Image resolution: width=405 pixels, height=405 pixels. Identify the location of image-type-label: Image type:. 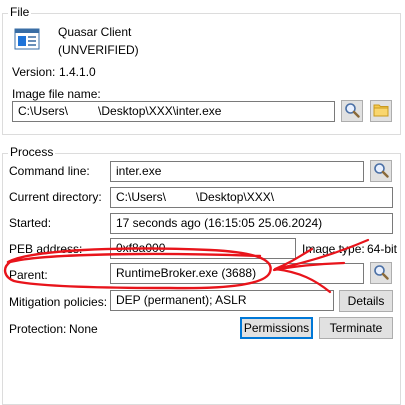
(333, 249).